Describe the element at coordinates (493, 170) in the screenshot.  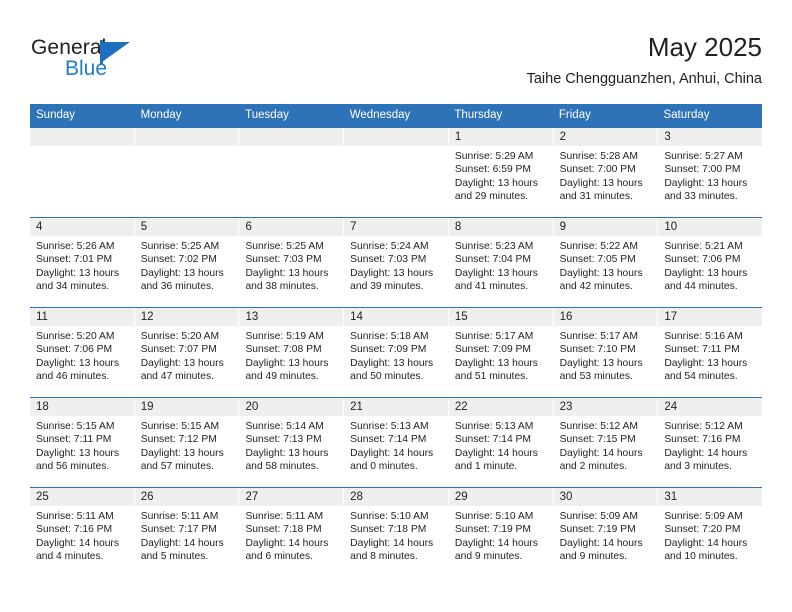
I see `sunset-text: Sunset: 6:59 PM` at that location.